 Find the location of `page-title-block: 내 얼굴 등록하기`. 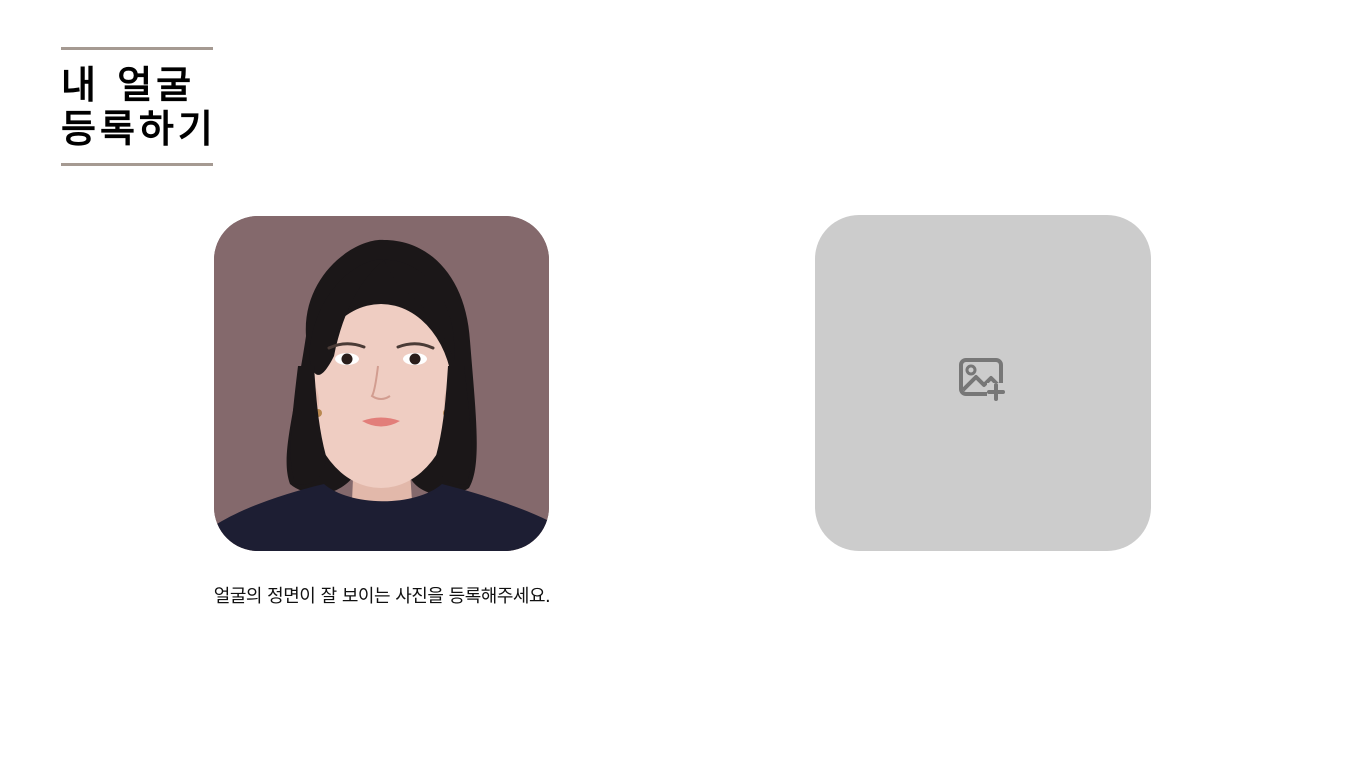

page-title-block: 내 얼굴 등록하기 is located at coordinates (137, 106).